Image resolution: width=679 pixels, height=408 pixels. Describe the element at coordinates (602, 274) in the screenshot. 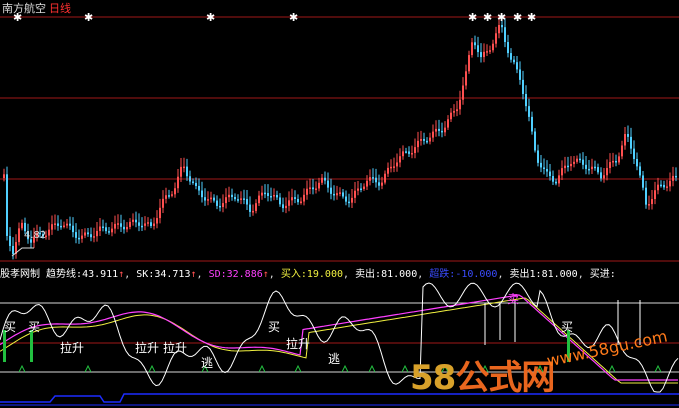

I see `buyin-label: 买进:` at that location.